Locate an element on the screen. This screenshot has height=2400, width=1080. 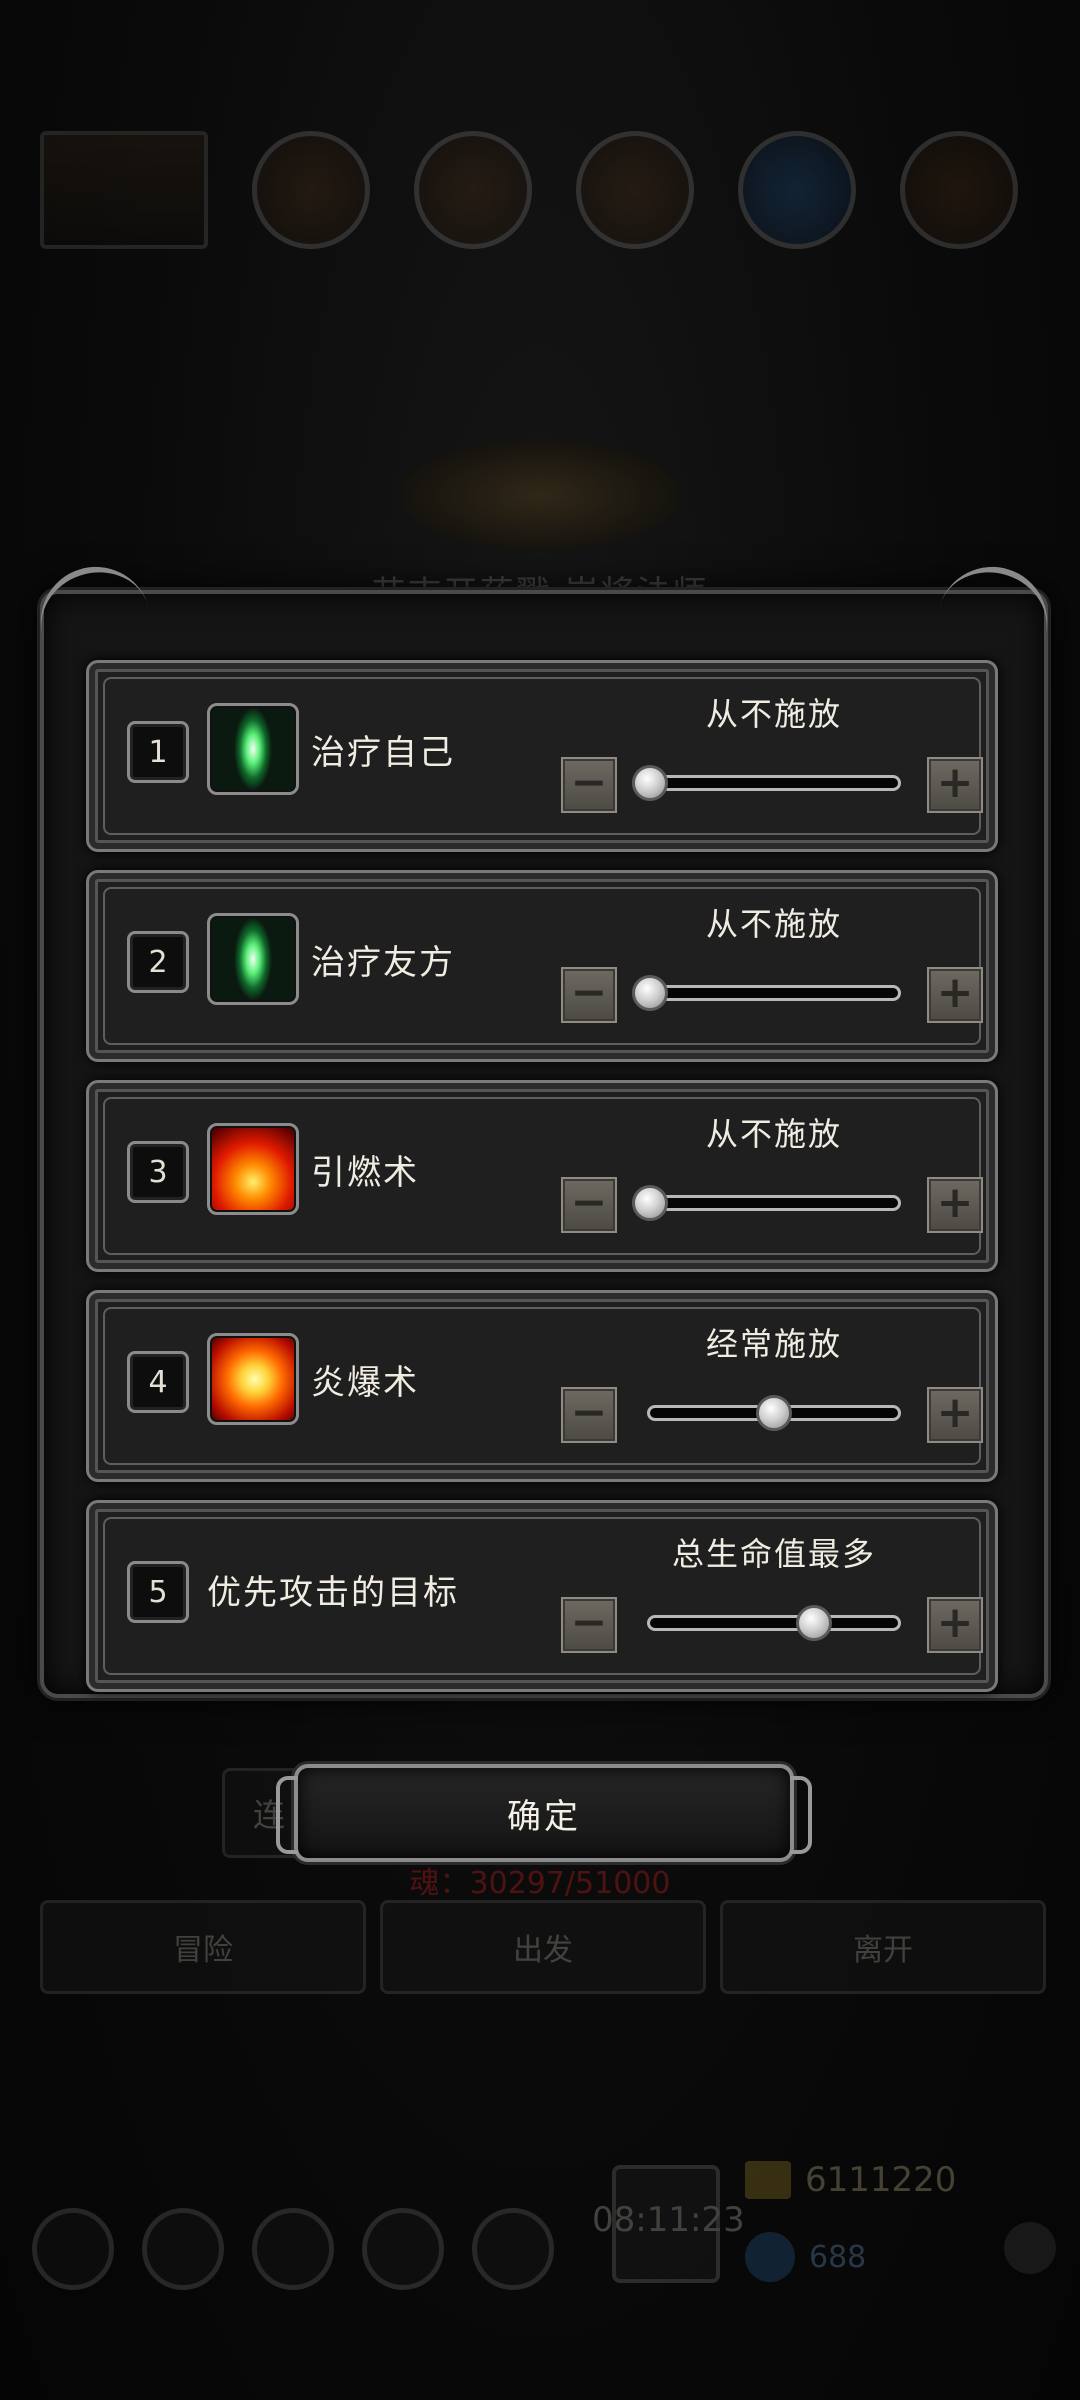
crest-emblem-icon is located at coordinates (540, 495).